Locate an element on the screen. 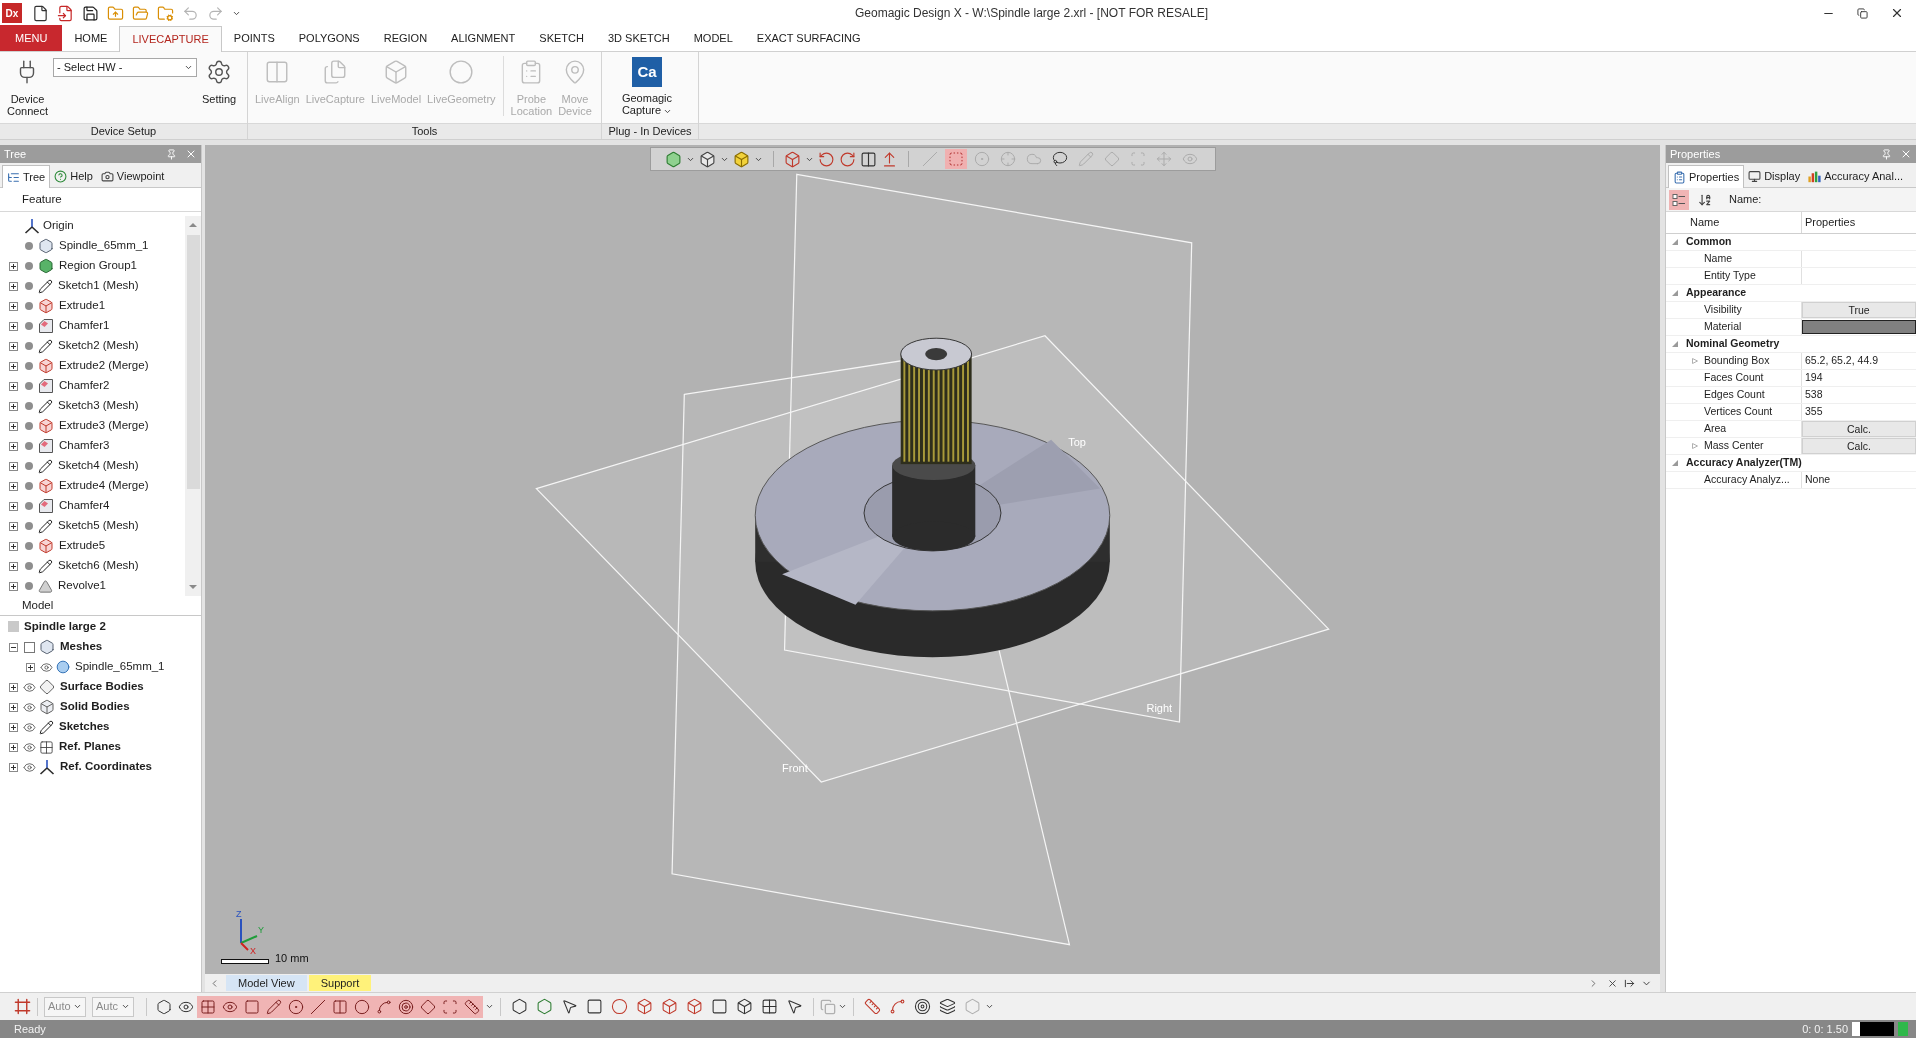 Image resolution: width=1916 pixels, height=1038 pixels. arrow-icon is located at coordinates (1629, 983).